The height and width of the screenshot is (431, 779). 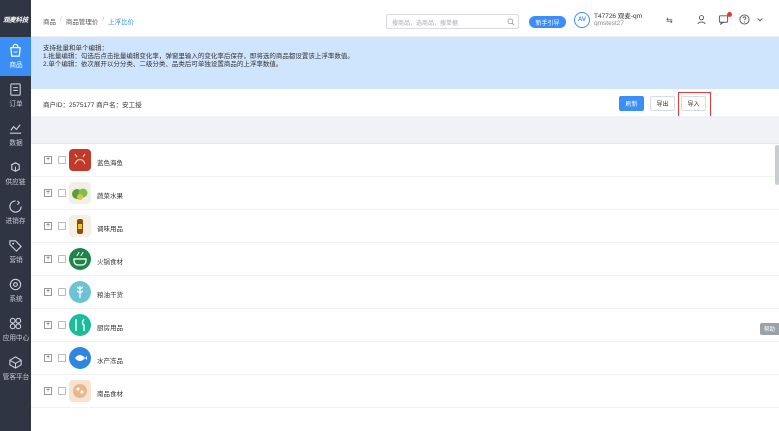 I want to click on settings-icon, so click(x=15, y=284).